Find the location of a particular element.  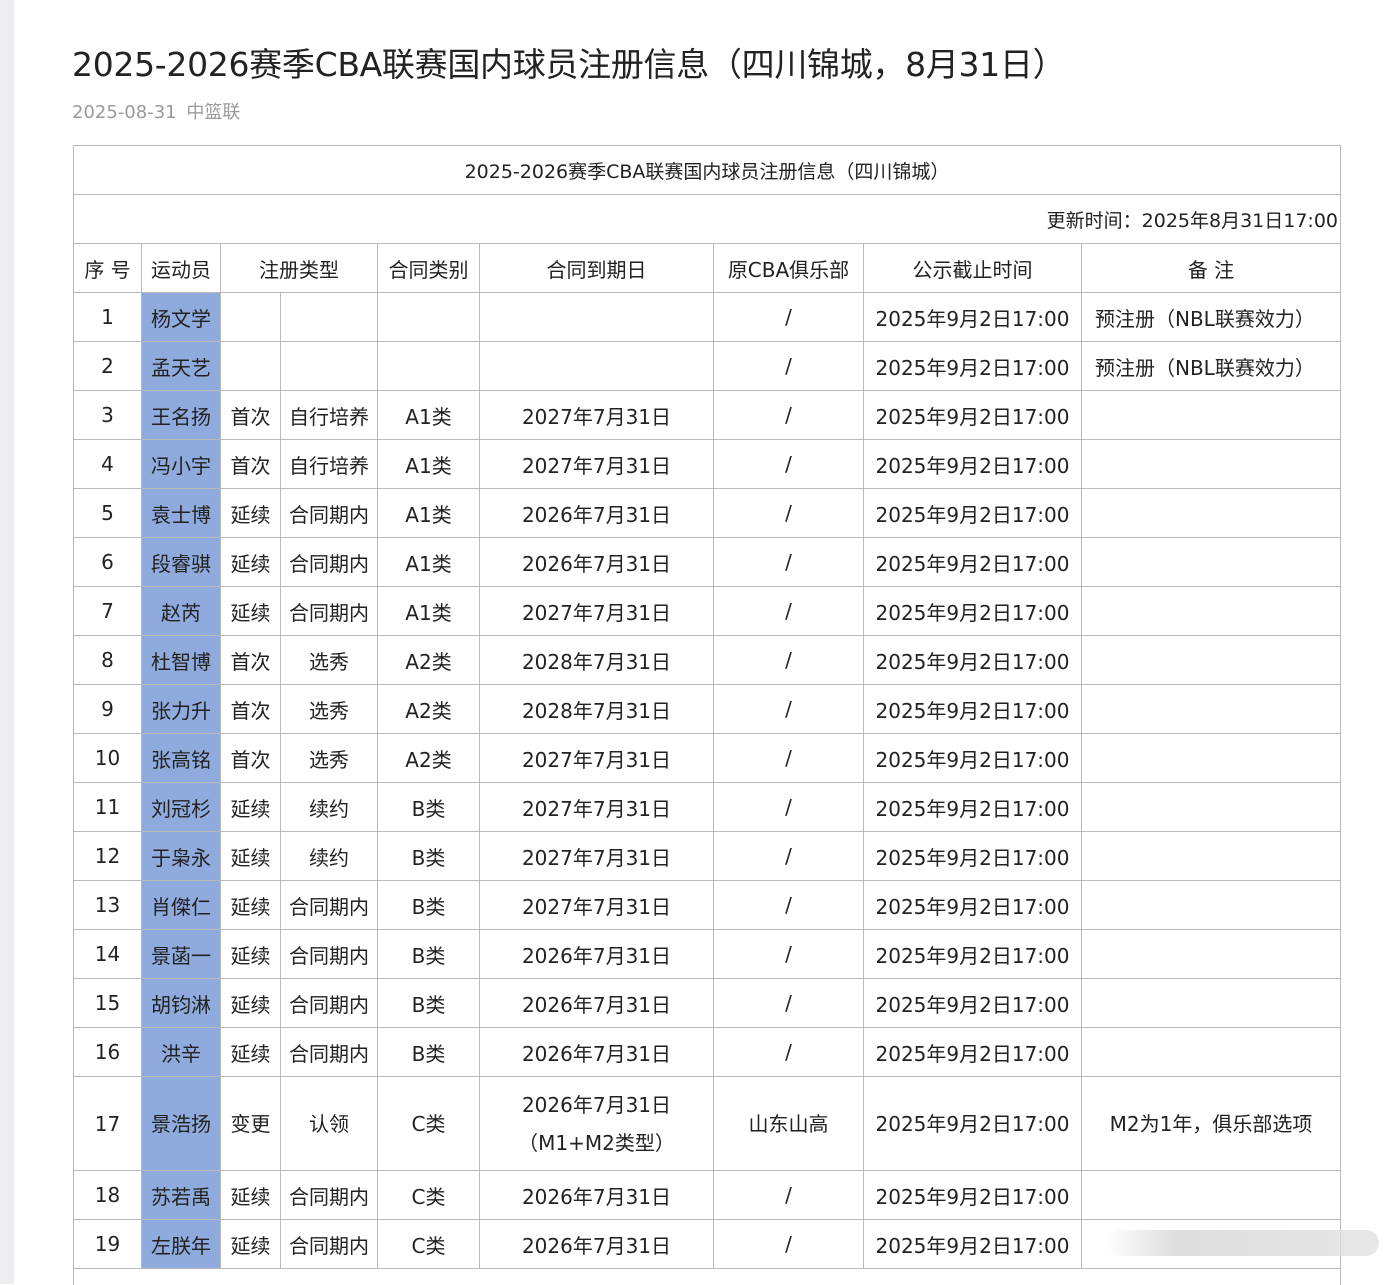

header-reg-type: 注册类型 is located at coordinates (299, 268).